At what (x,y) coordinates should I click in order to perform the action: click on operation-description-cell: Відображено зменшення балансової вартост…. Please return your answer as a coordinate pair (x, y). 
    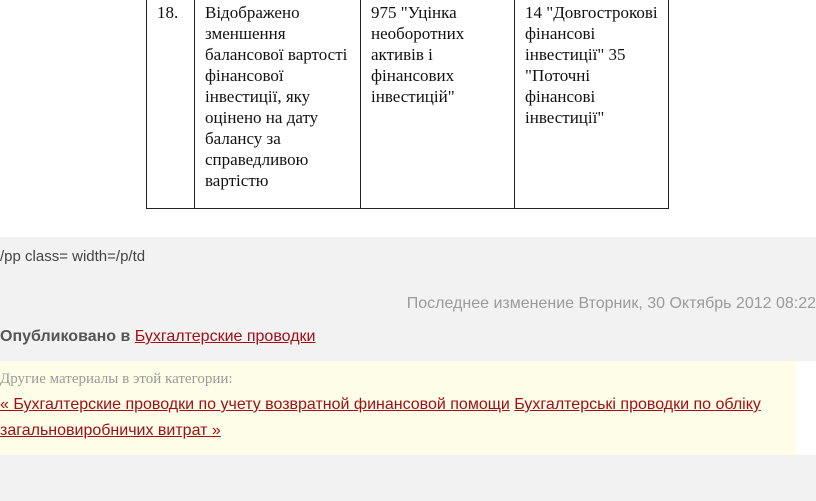
    Looking at the image, I should click on (277, 104).